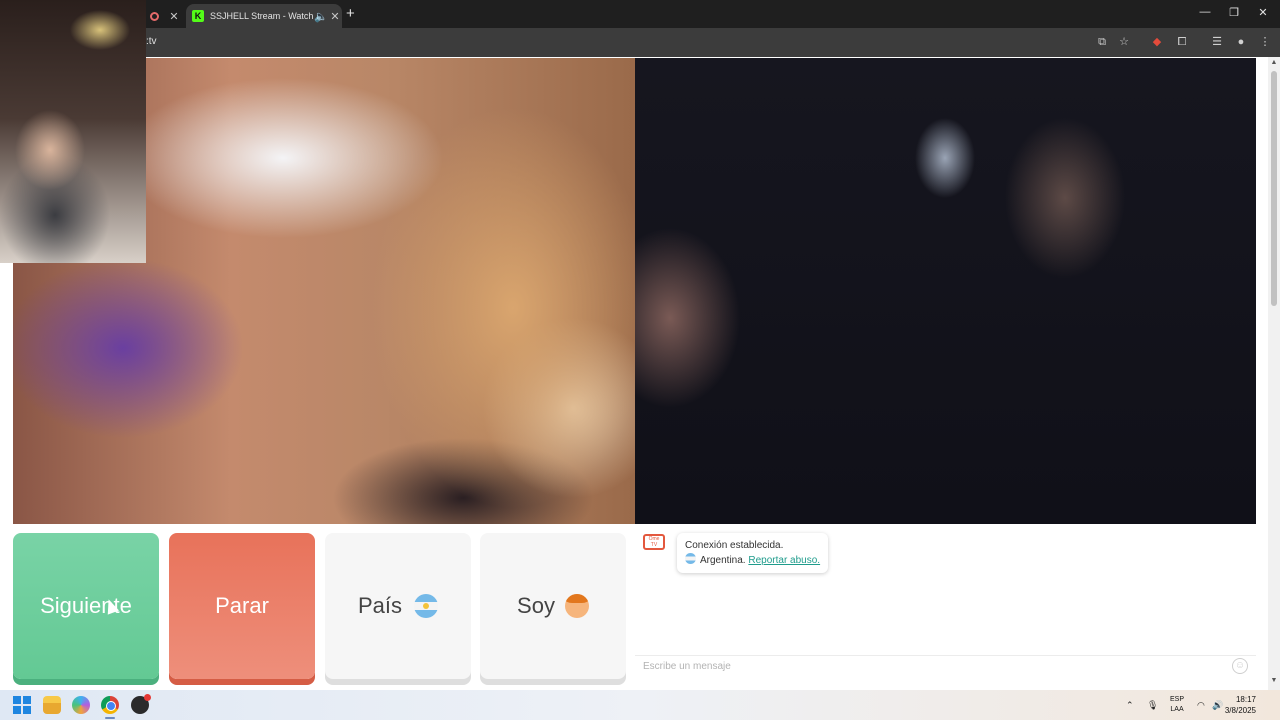  Describe the element at coordinates (110, 718) in the screenshot. I see `active-app-indicator` at that location.